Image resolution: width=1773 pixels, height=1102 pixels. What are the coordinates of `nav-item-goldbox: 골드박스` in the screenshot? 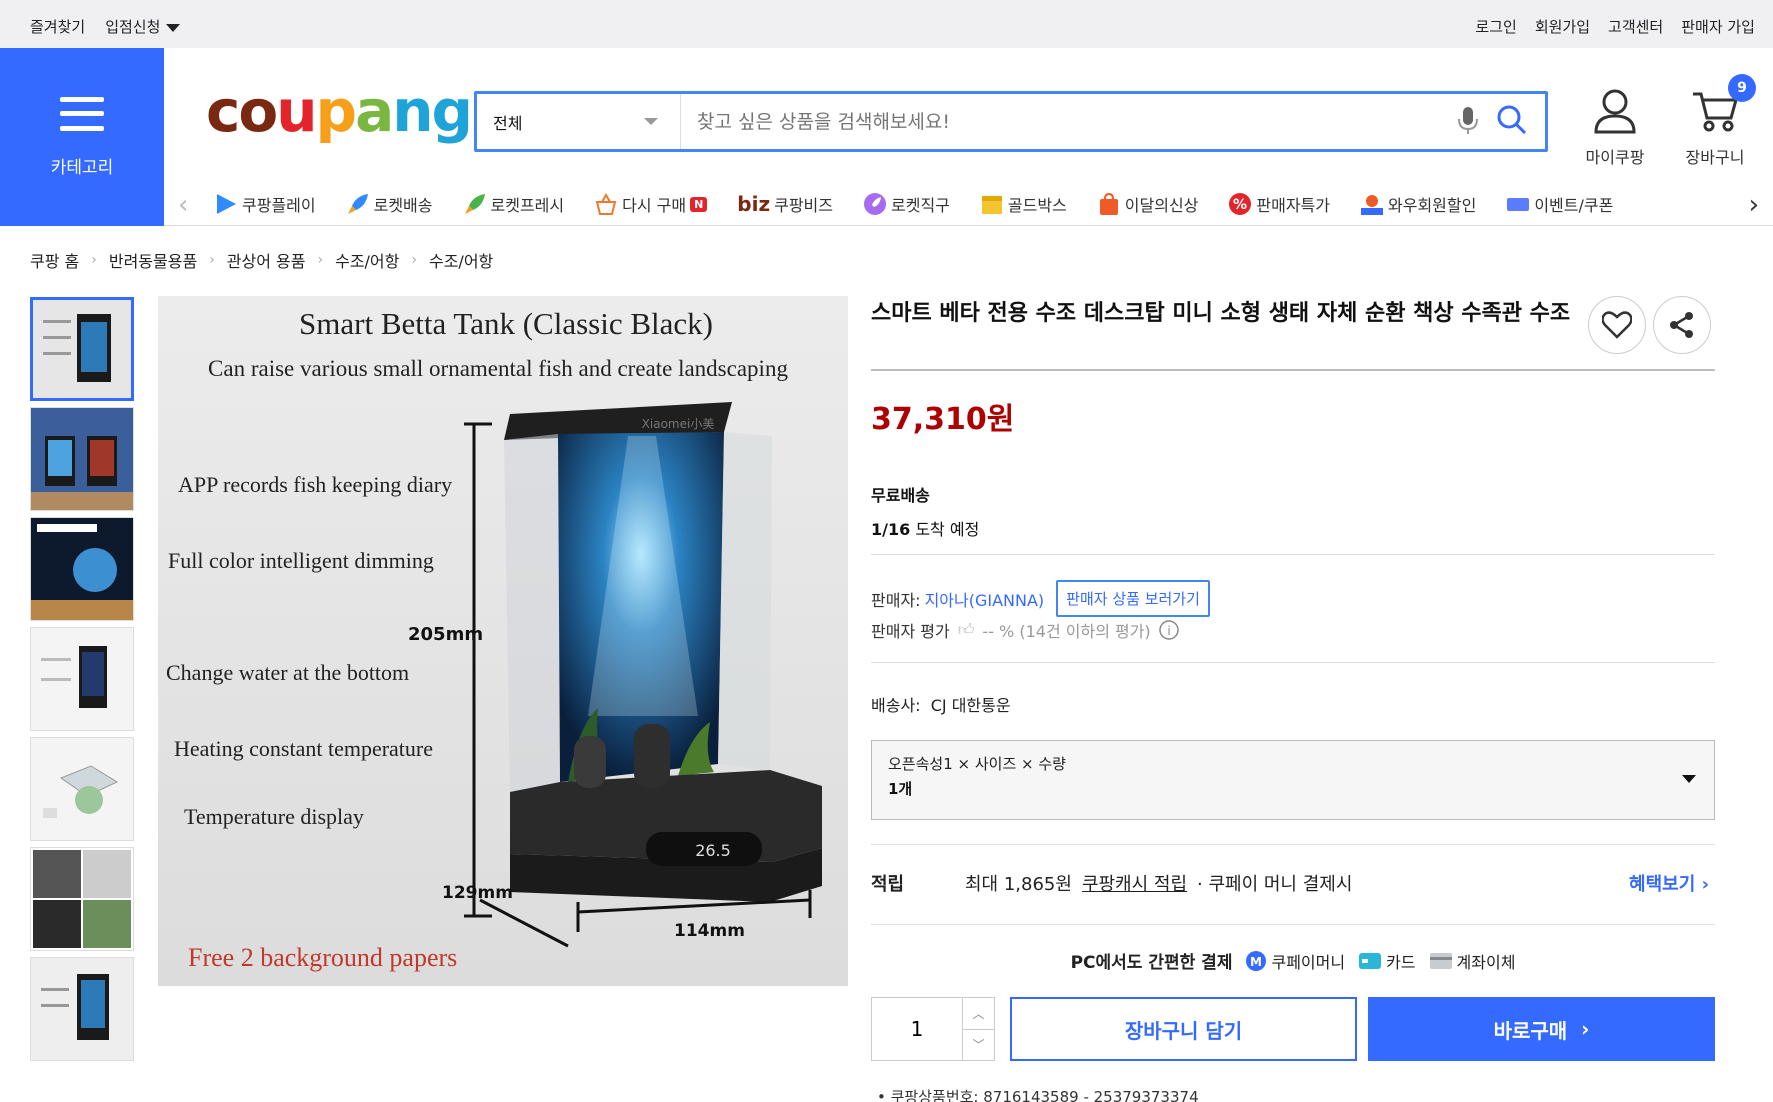 It's located at (1023, 204).